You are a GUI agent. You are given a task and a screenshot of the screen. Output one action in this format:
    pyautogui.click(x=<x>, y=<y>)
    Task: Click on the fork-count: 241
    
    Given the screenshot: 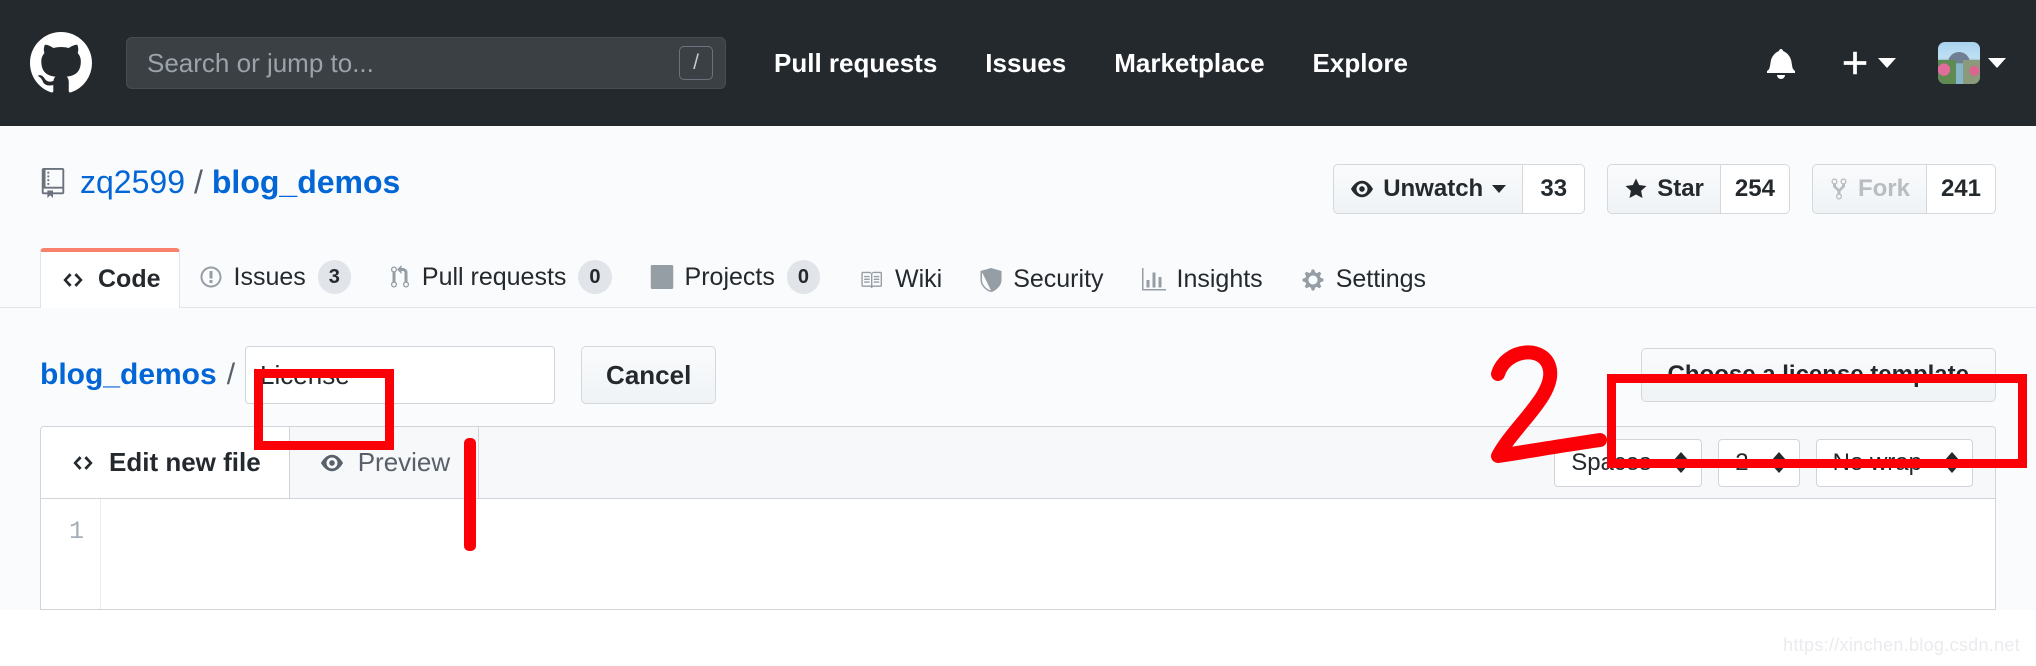 What is the action you would take?
    pyautogui.click(x=1961, y=189)
    